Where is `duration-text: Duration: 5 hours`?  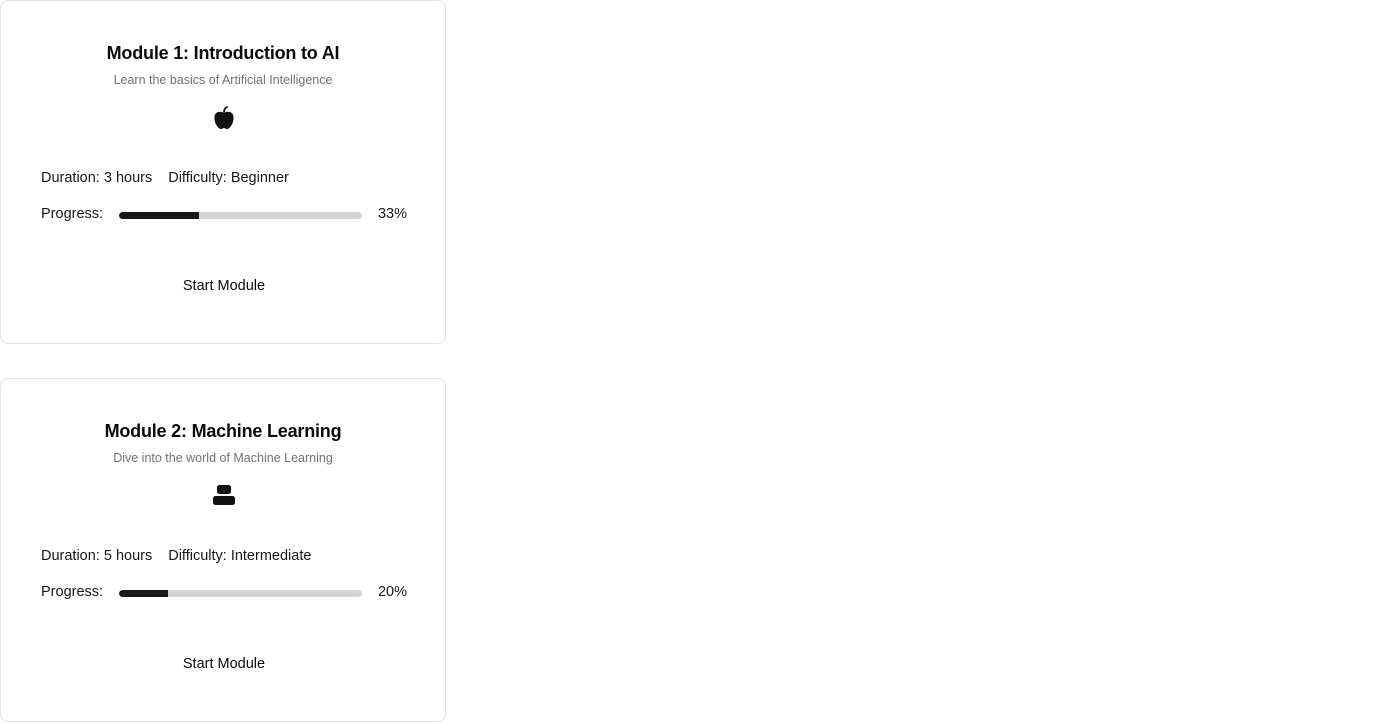
duration-text: Duration: 5 hours is located at coordinates (97, 556).